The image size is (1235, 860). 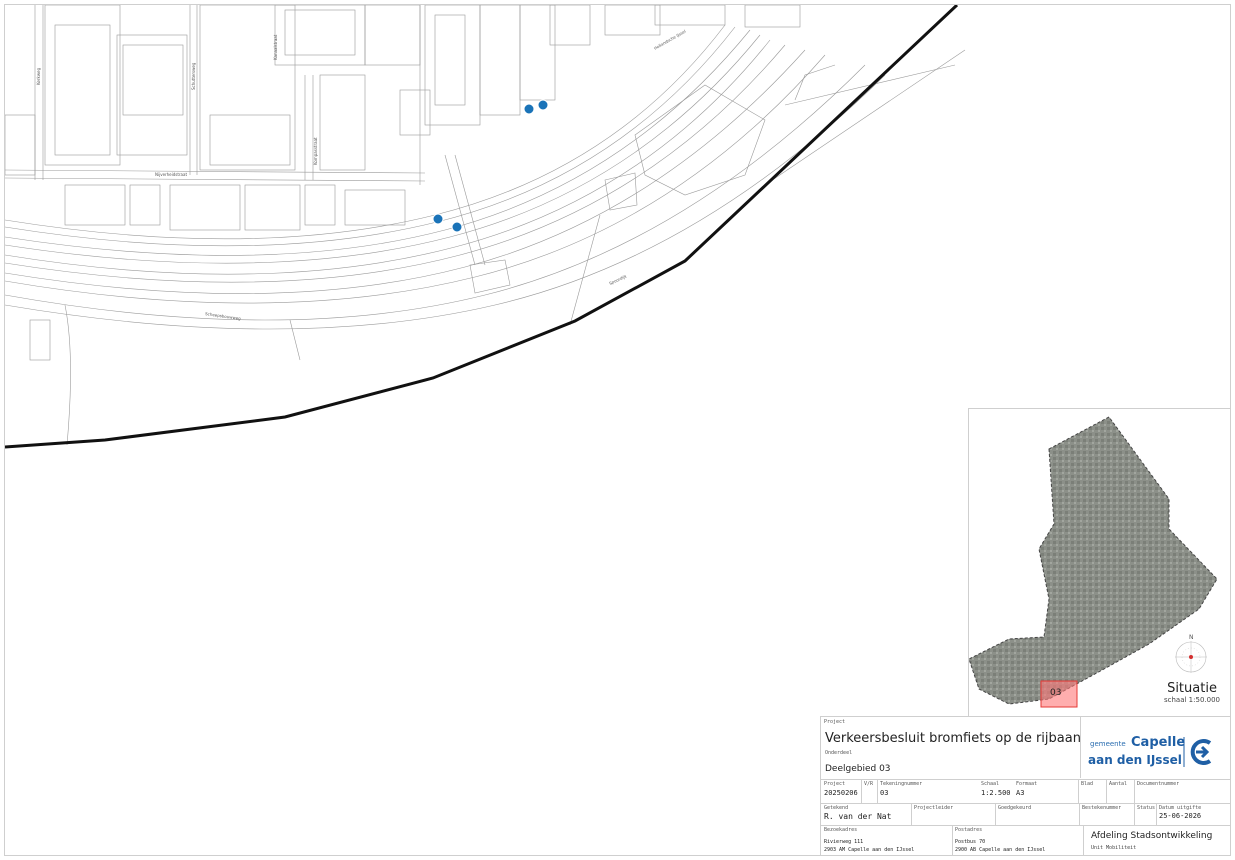 I want to click on cell-getekend: Getekend R. van der Nat, so click(x=858, y=813).